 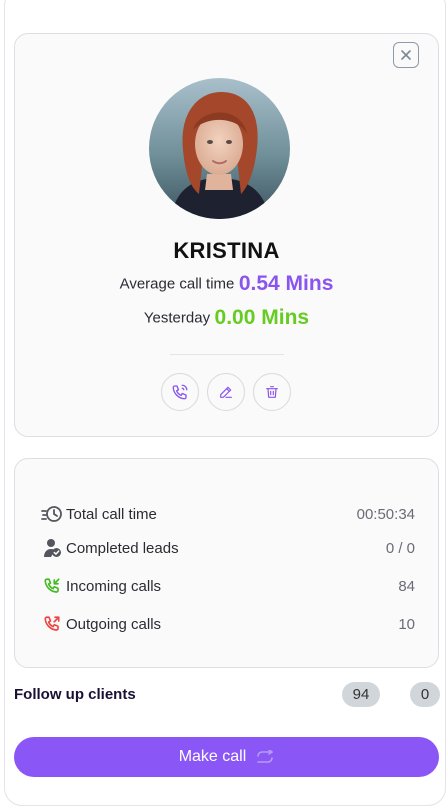 What do you see at coordinates (400, 548) in the screenshot?
I see `stat-value: 0 / 0` at bounding box center [400, 548].